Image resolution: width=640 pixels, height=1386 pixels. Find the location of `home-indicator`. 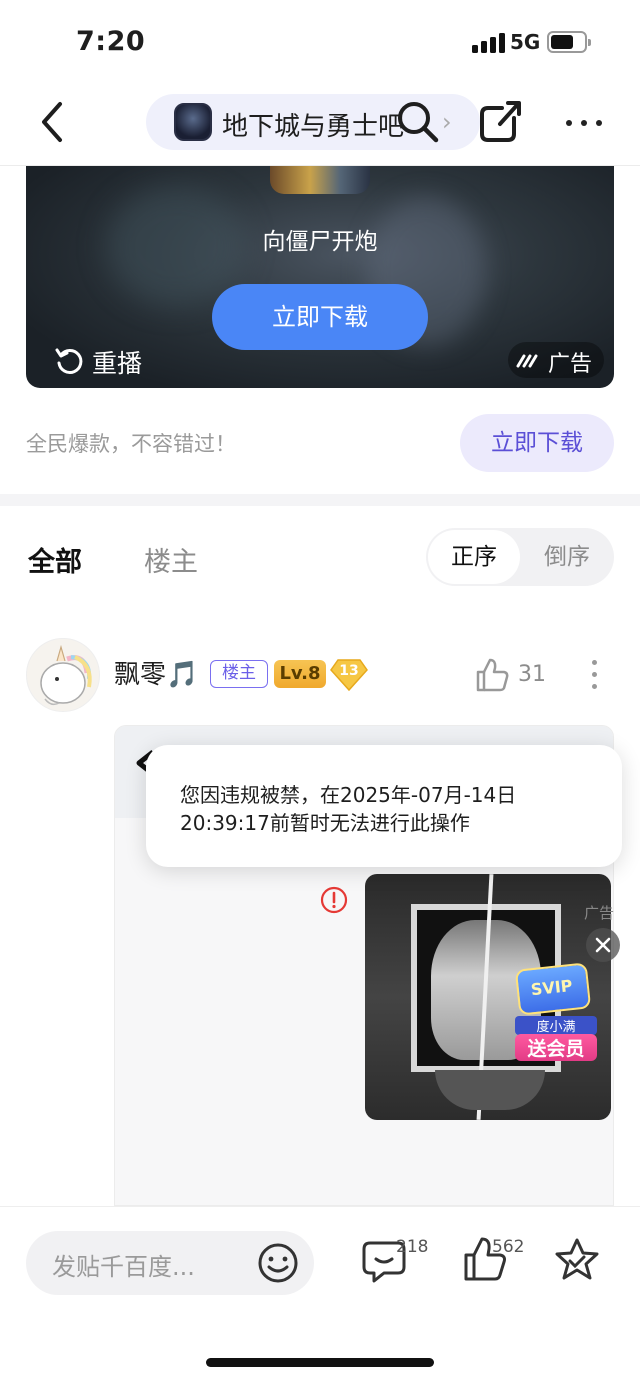

home-indicator is located at coordinates (320, 1362).